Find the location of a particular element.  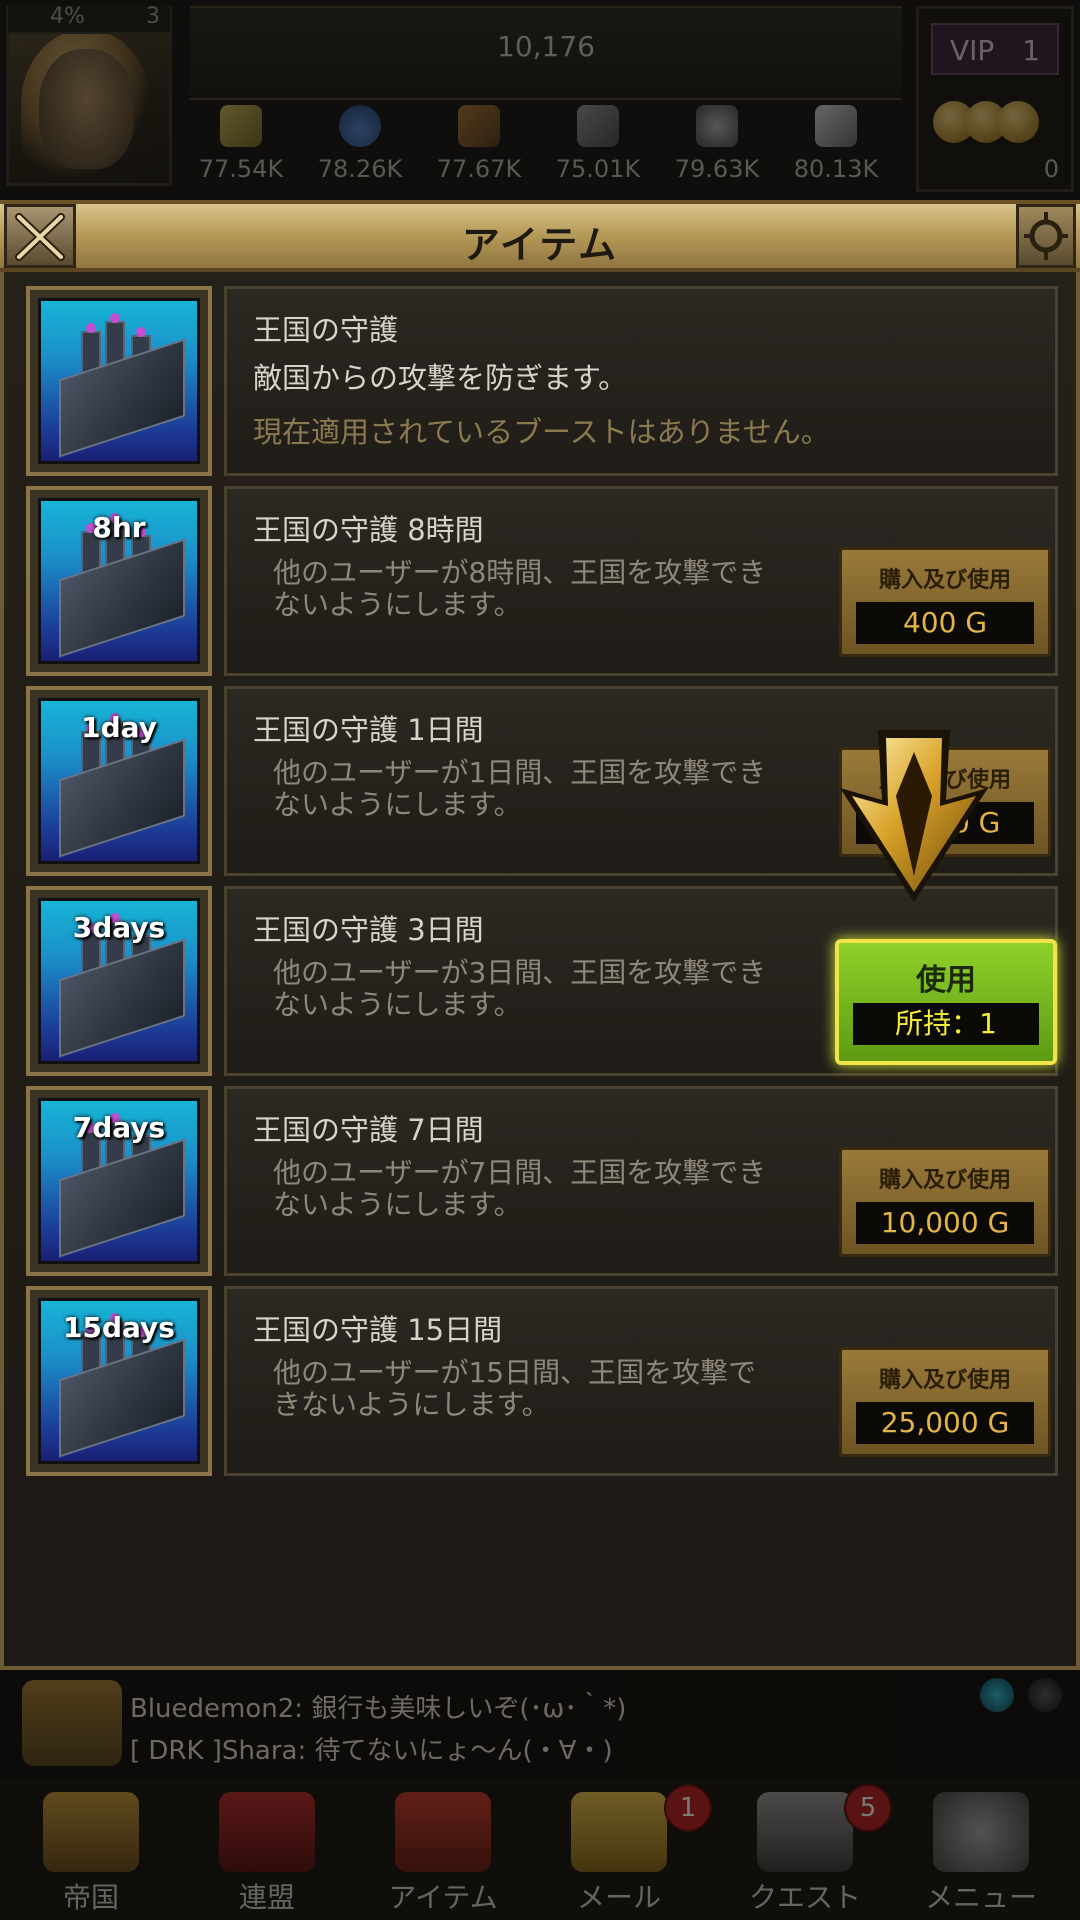

kingdom-shield-icon: 3days is located at coordinates (119, 981).